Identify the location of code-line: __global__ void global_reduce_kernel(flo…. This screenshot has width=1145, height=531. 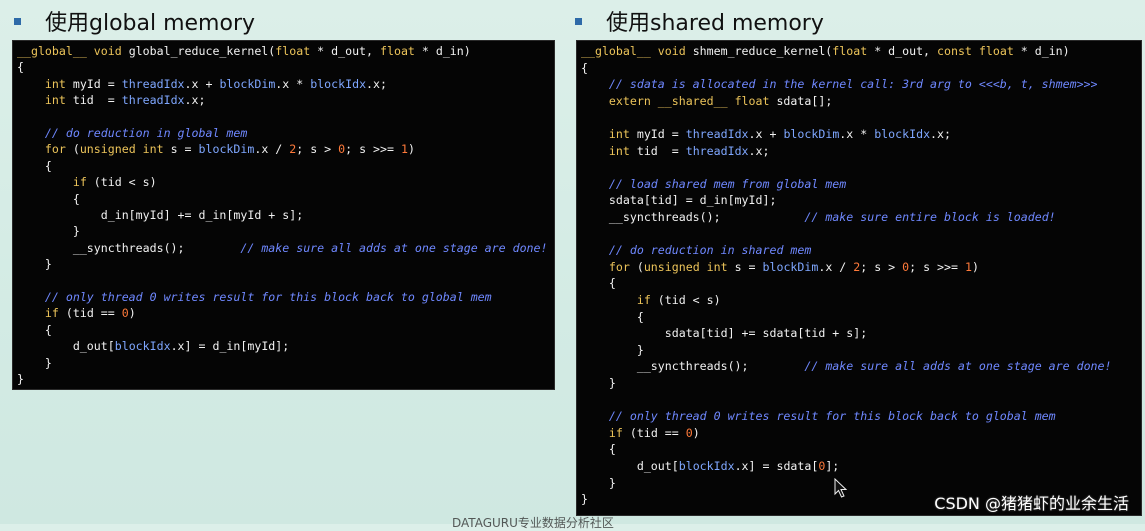
(244, 51).